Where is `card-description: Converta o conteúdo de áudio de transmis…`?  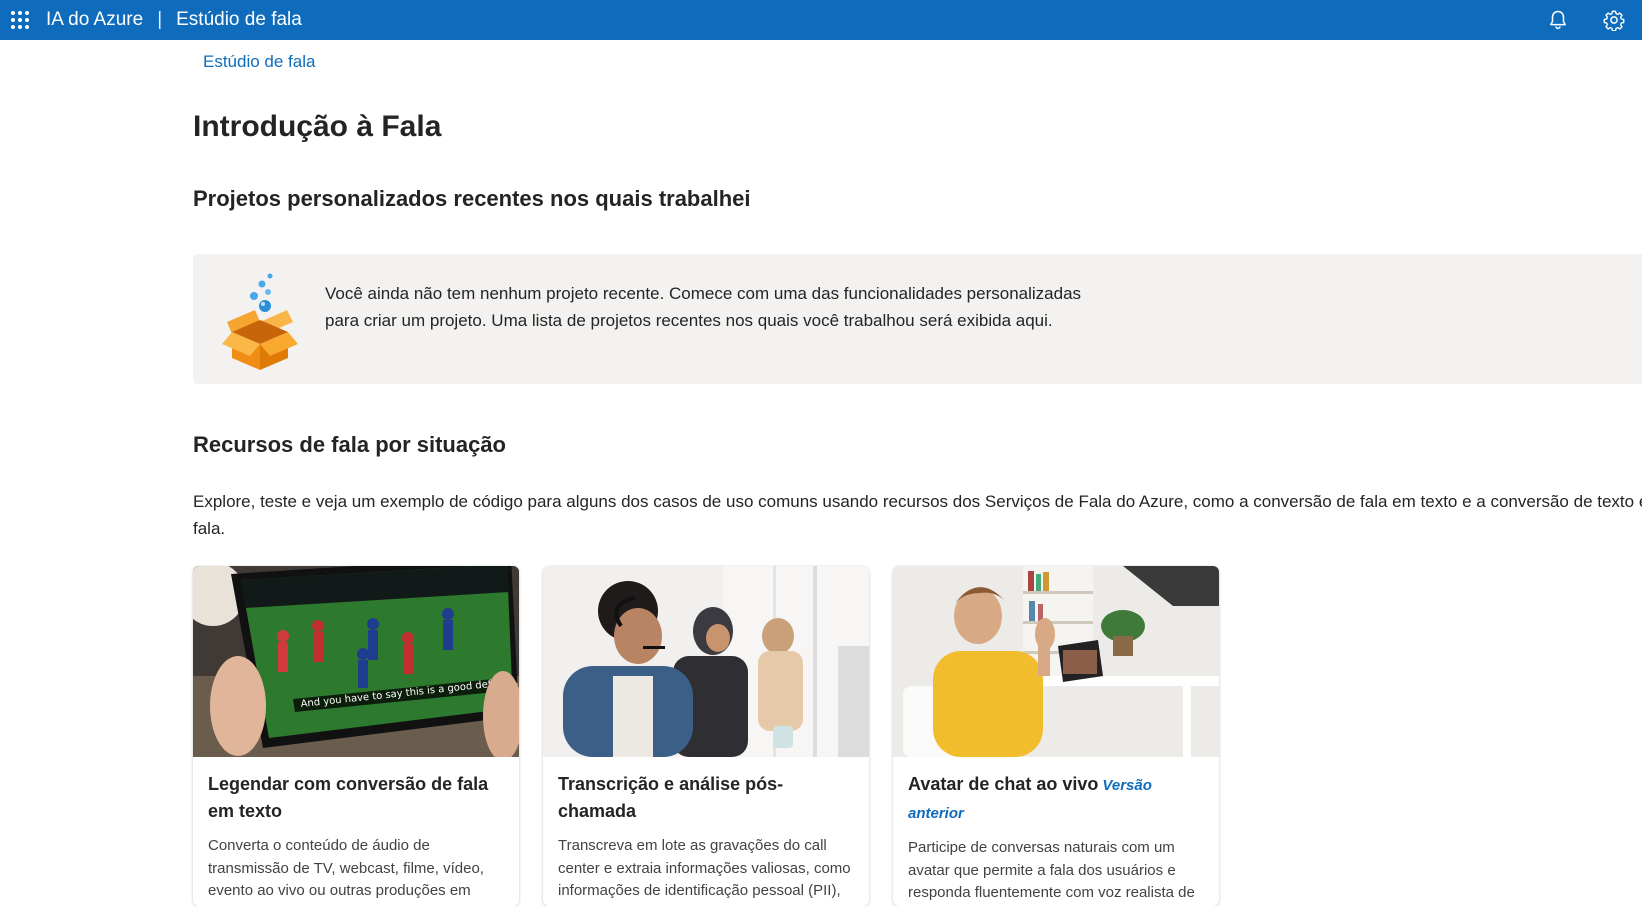 card-description: Converta o conteúdo de áudio de transmis… is located at coordinates (346, 868).